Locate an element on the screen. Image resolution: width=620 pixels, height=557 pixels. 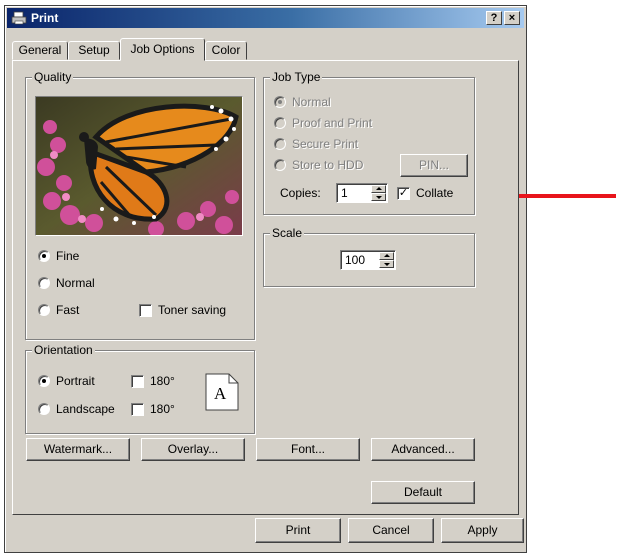
landscape-radio: Landscape is located at coordinates (76, 409).